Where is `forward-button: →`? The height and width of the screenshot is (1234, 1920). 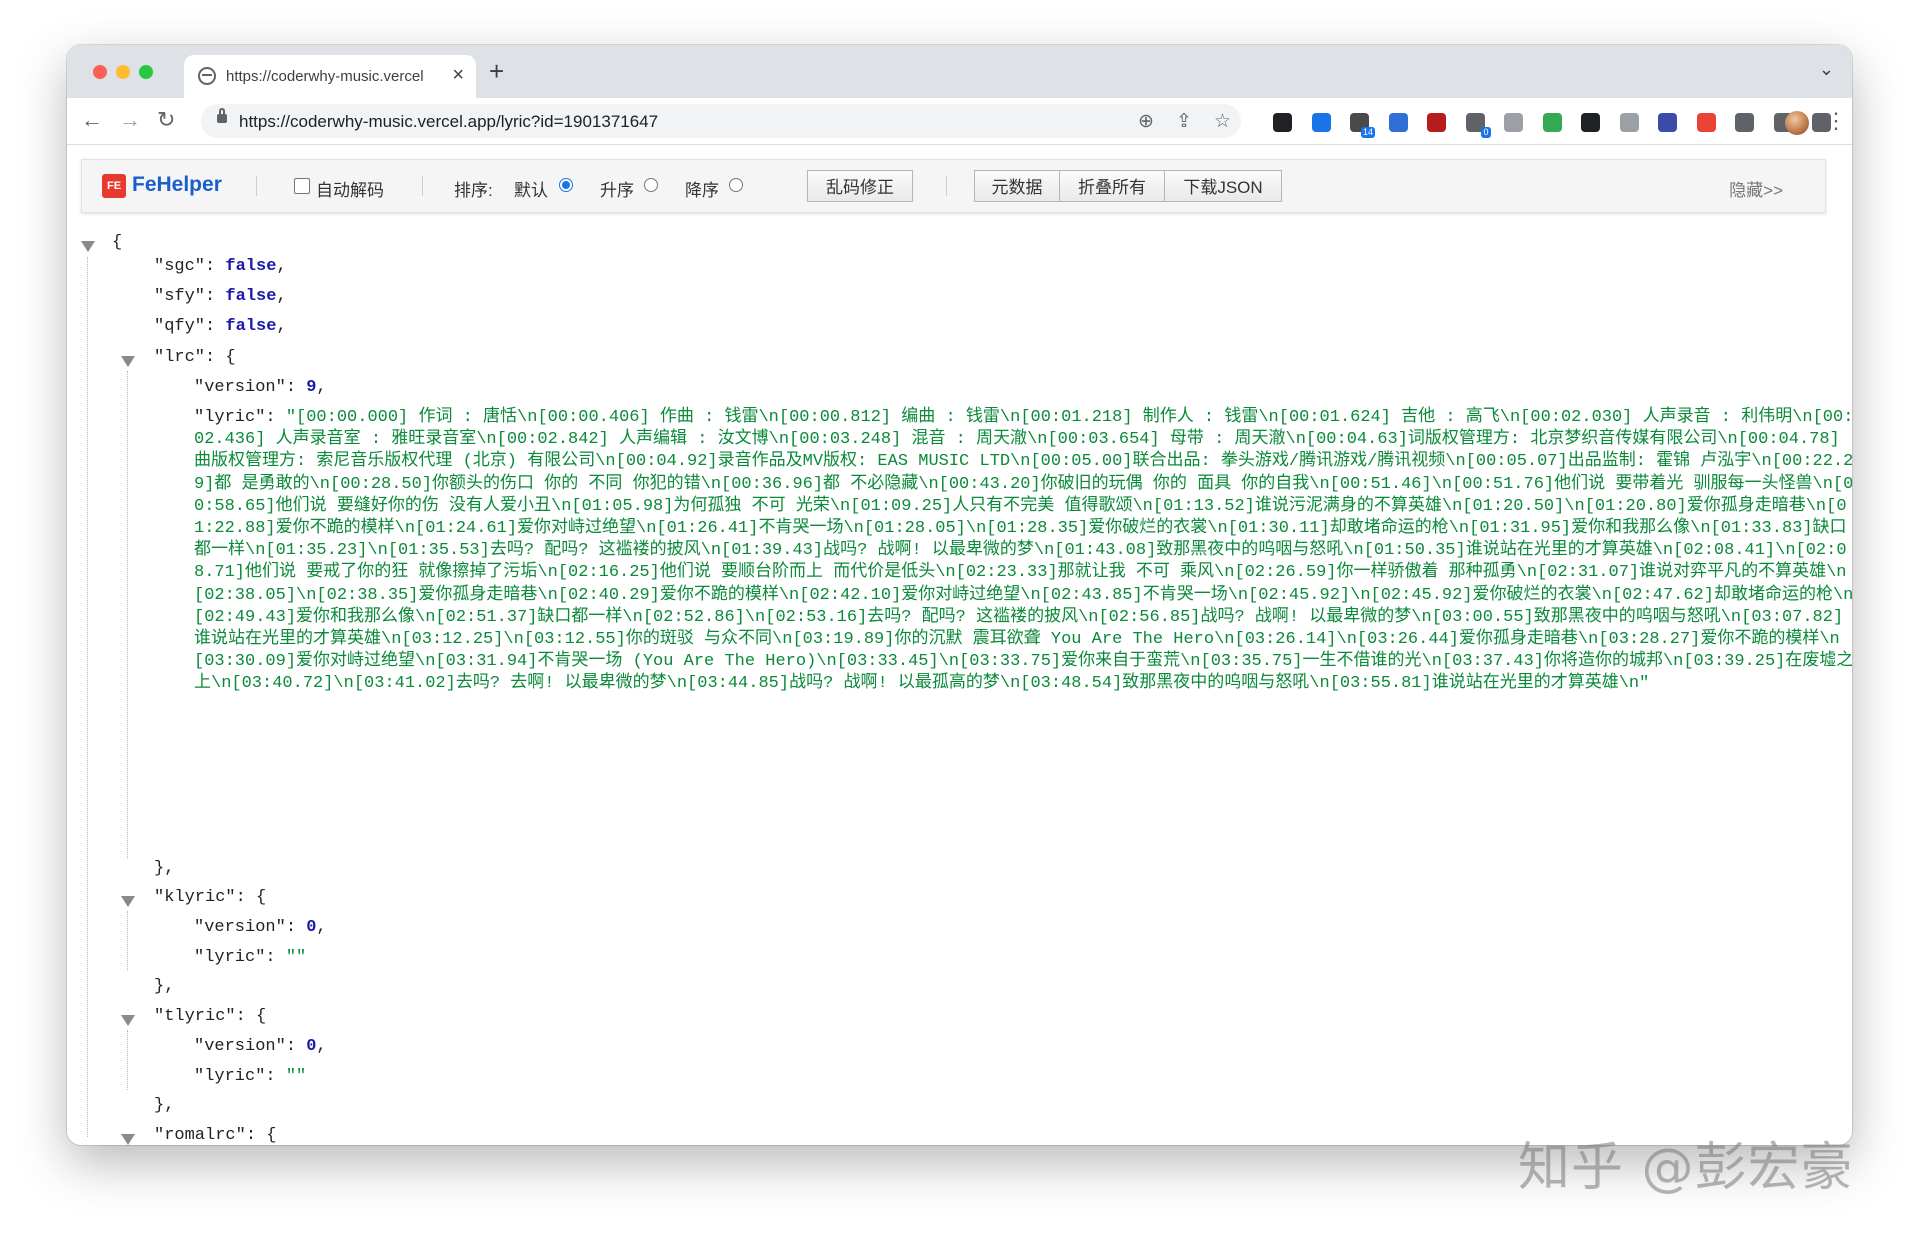
forward-button: → is located at coordinates (130, 120).